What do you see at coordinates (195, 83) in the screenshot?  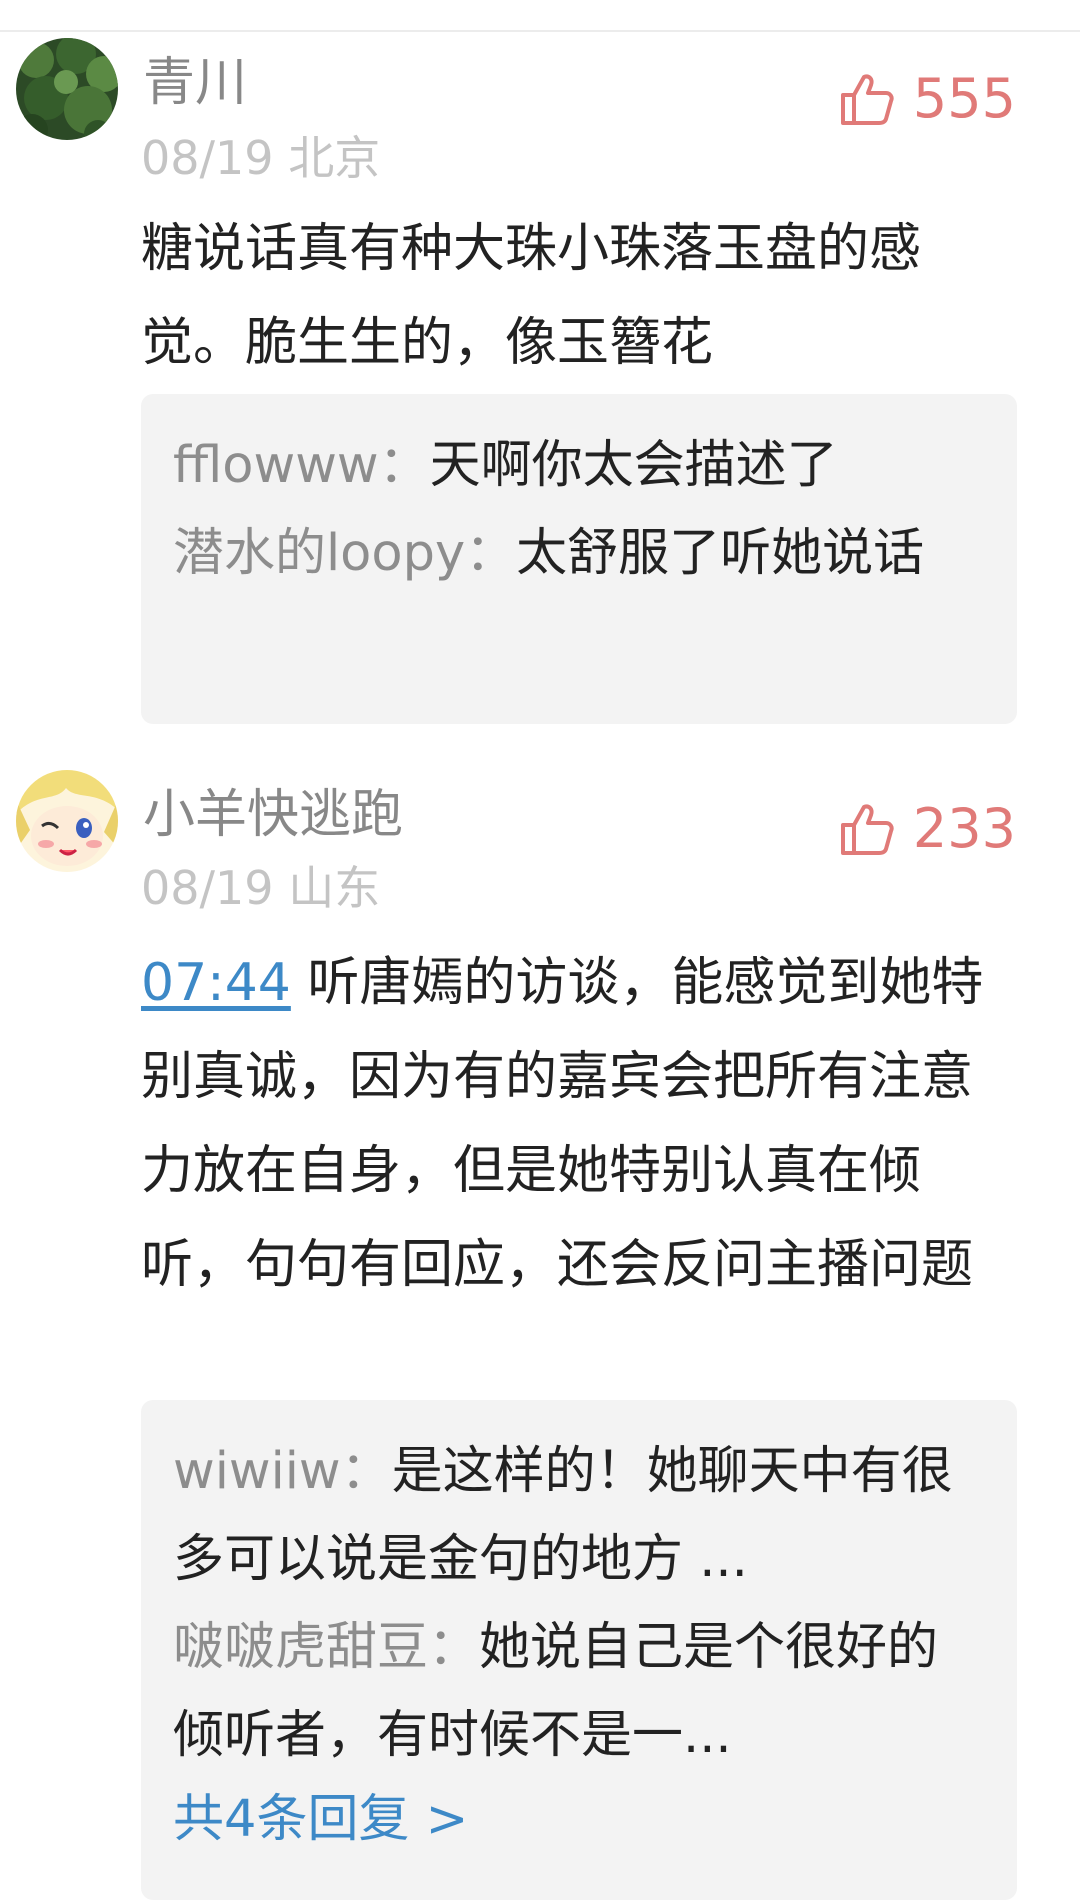 I see `username: 青川` at bounding box center [195, 83].